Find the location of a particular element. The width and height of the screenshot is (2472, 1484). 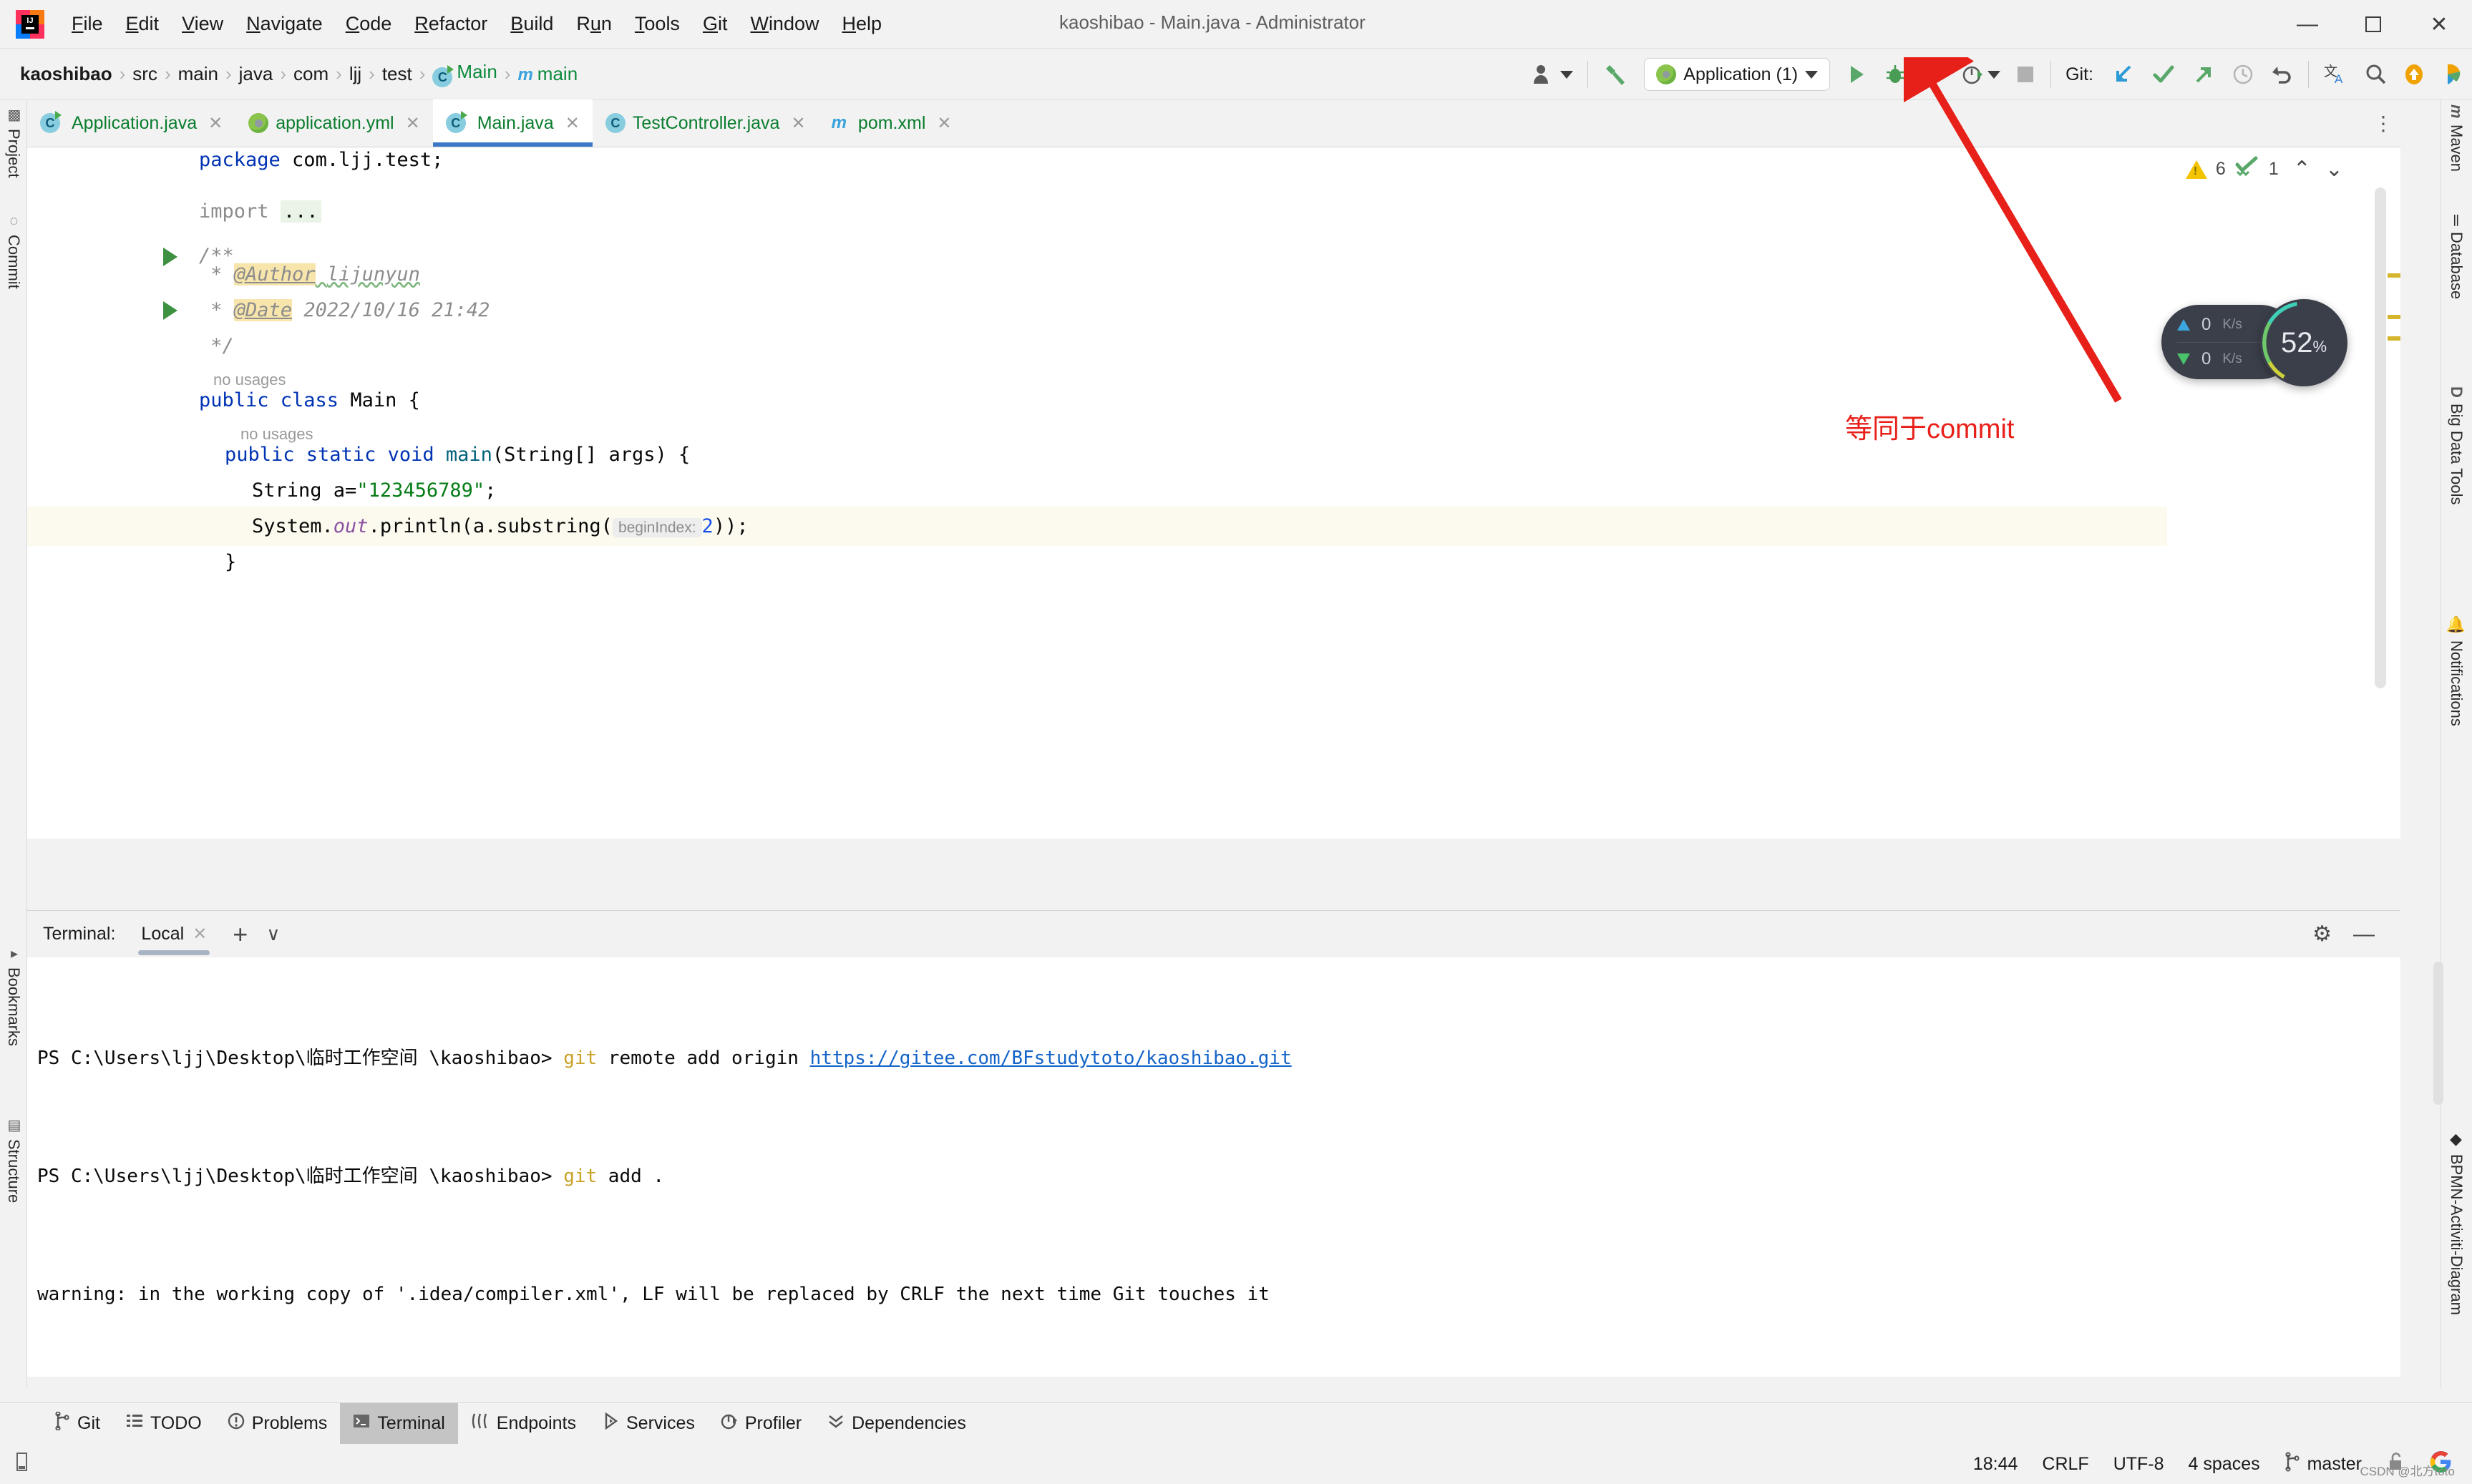

status-indent: 4 spaces is located at coordinates (2224, 1464).